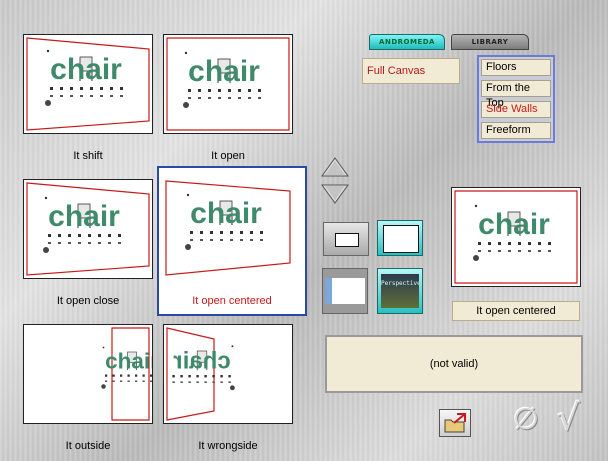 The image size is (608, 461). Describe the element at coordinates (228, 446) in the screenshot. I see `thumbnail-wrongside-label: It wrongside` at that location.